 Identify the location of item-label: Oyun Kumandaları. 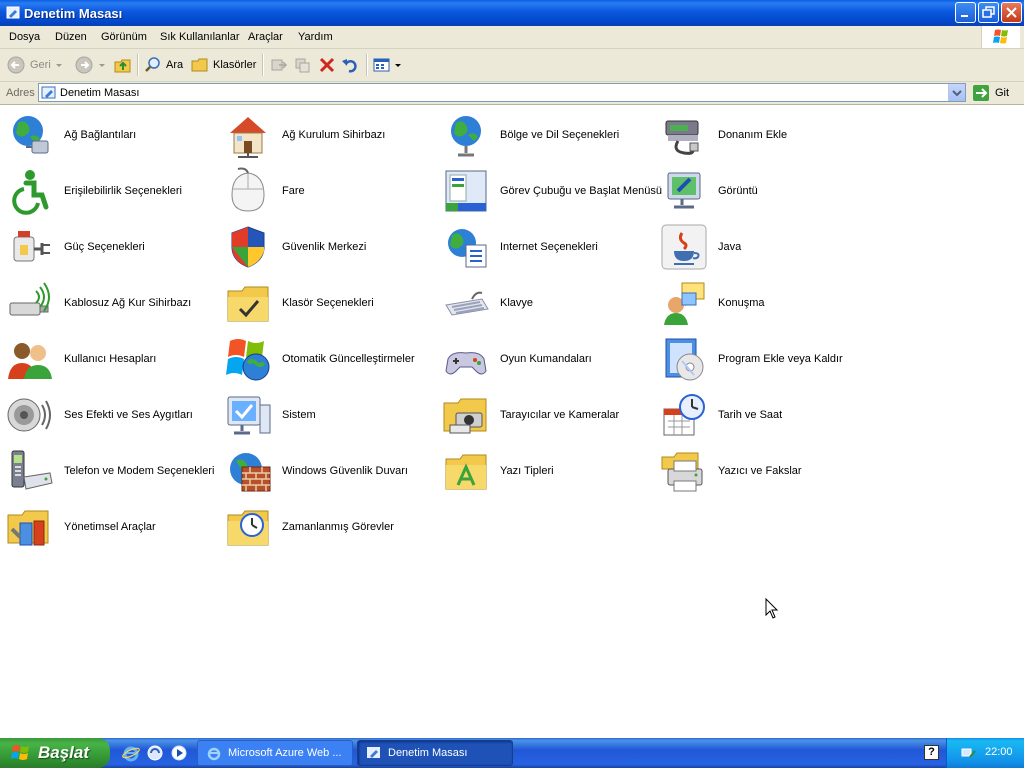
(546, 359).